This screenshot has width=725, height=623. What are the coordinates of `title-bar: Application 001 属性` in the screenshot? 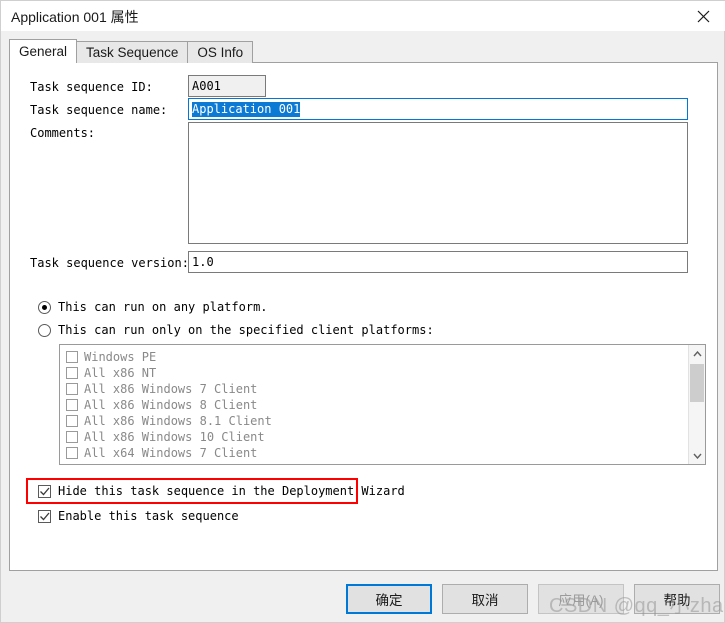 It's located at (363, 16).